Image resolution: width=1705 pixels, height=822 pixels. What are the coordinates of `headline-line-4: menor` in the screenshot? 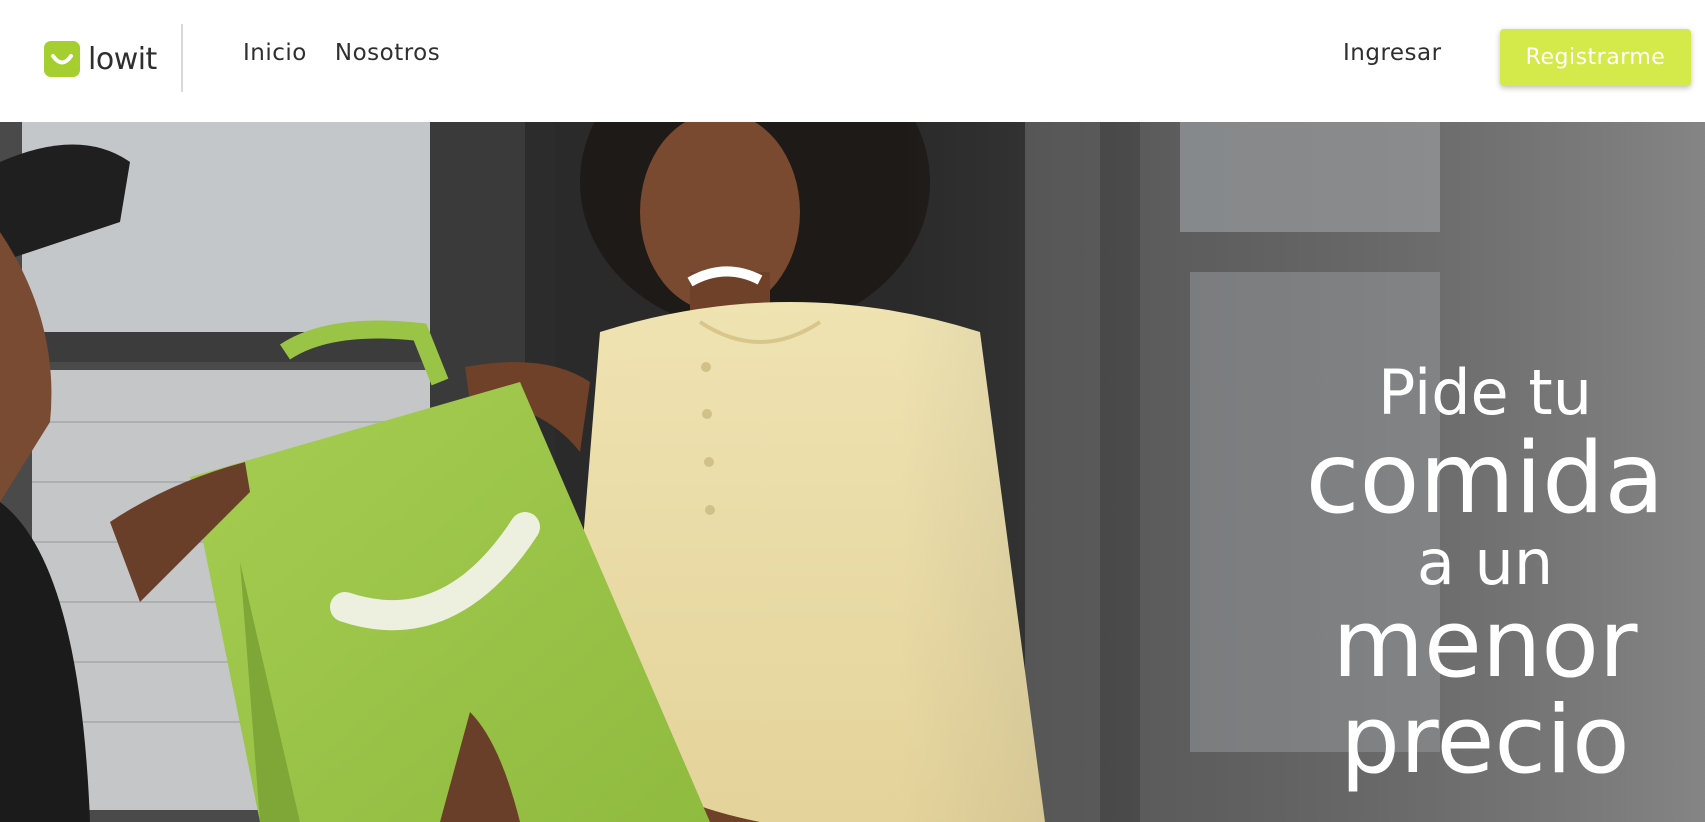 It's located at (1485, 644).